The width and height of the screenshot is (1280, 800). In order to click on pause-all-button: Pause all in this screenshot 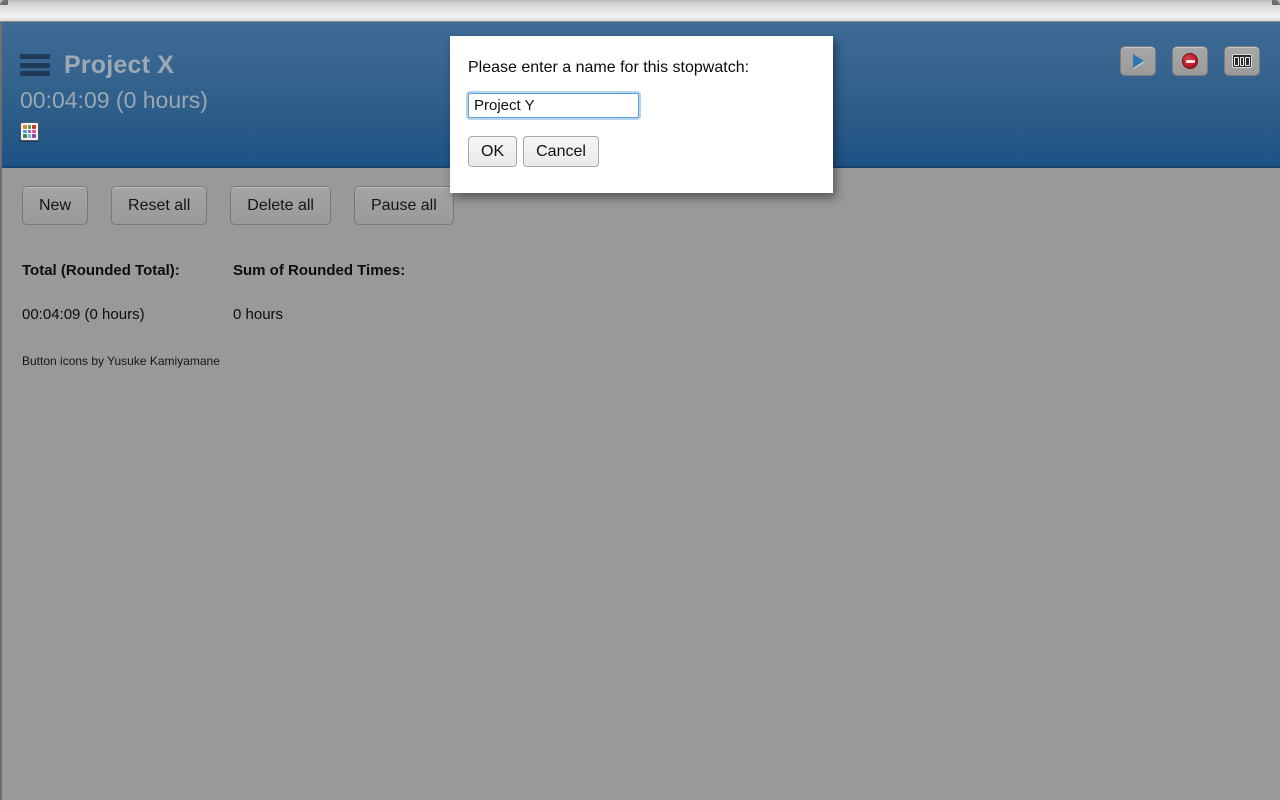, I will do `click(403, 205)`.